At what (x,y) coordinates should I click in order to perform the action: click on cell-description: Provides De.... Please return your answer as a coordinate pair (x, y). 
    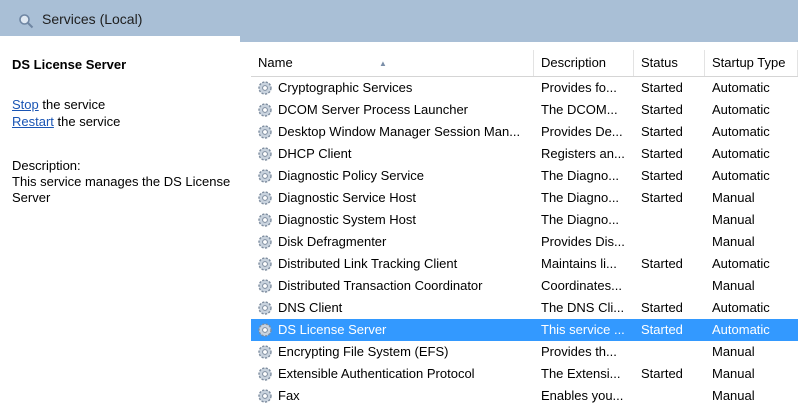
    Looking at the image, I should click on (582, 131).